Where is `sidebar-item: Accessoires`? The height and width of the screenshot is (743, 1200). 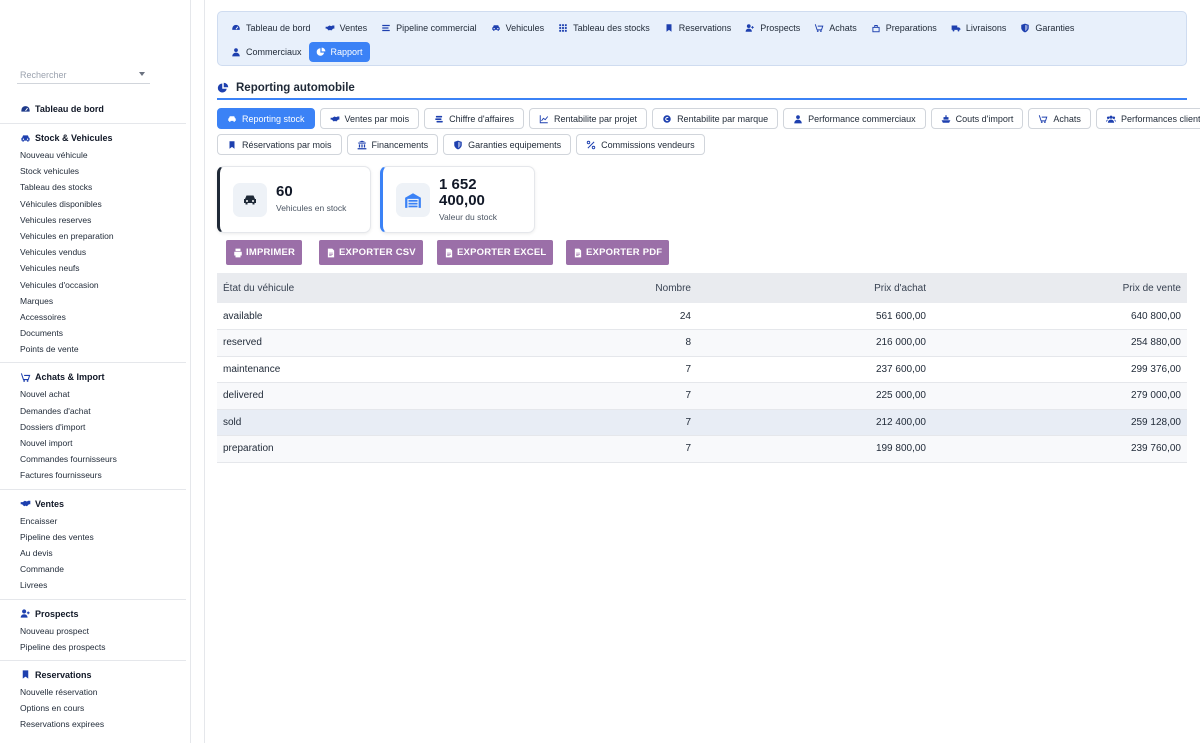 sidebar-item: Accessoires is located at coordinates (93, 317).